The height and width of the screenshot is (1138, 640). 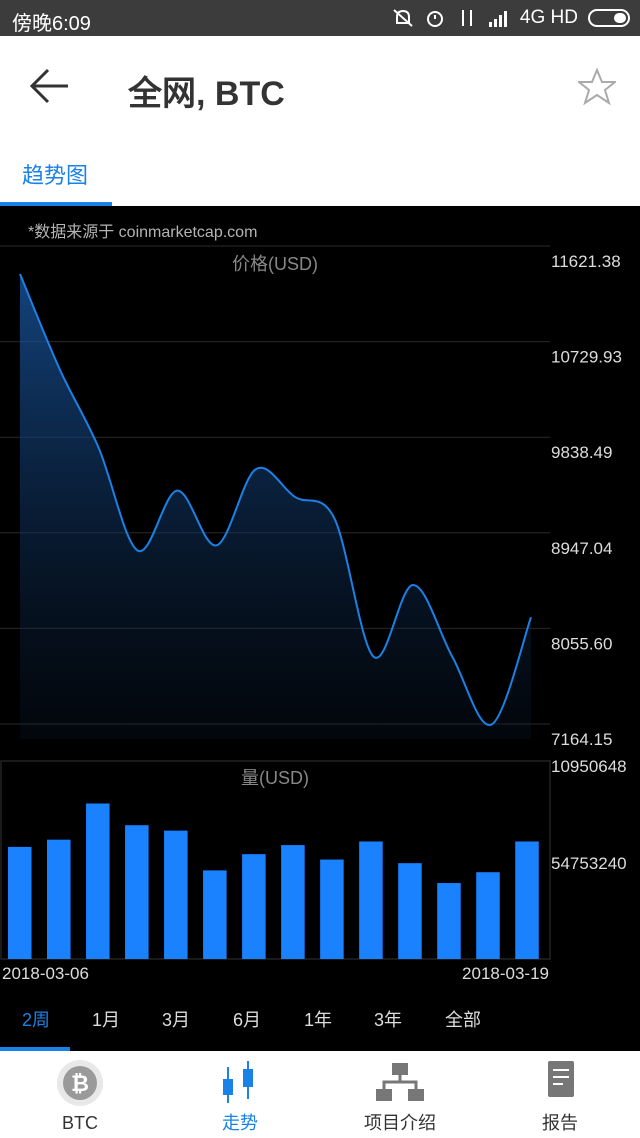 What do you see at coordinates (388, 1019) in the screenshot?
I see `period-3y: 3年` at bounding box center [388, 1019].